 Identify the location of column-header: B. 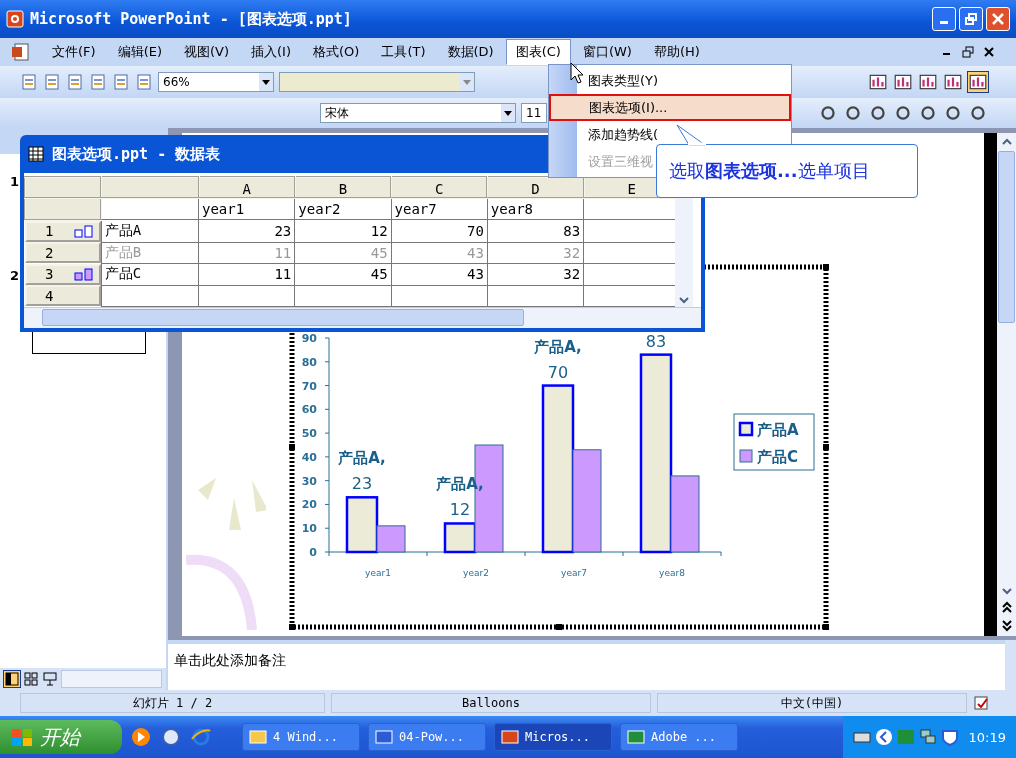
(343, 188).